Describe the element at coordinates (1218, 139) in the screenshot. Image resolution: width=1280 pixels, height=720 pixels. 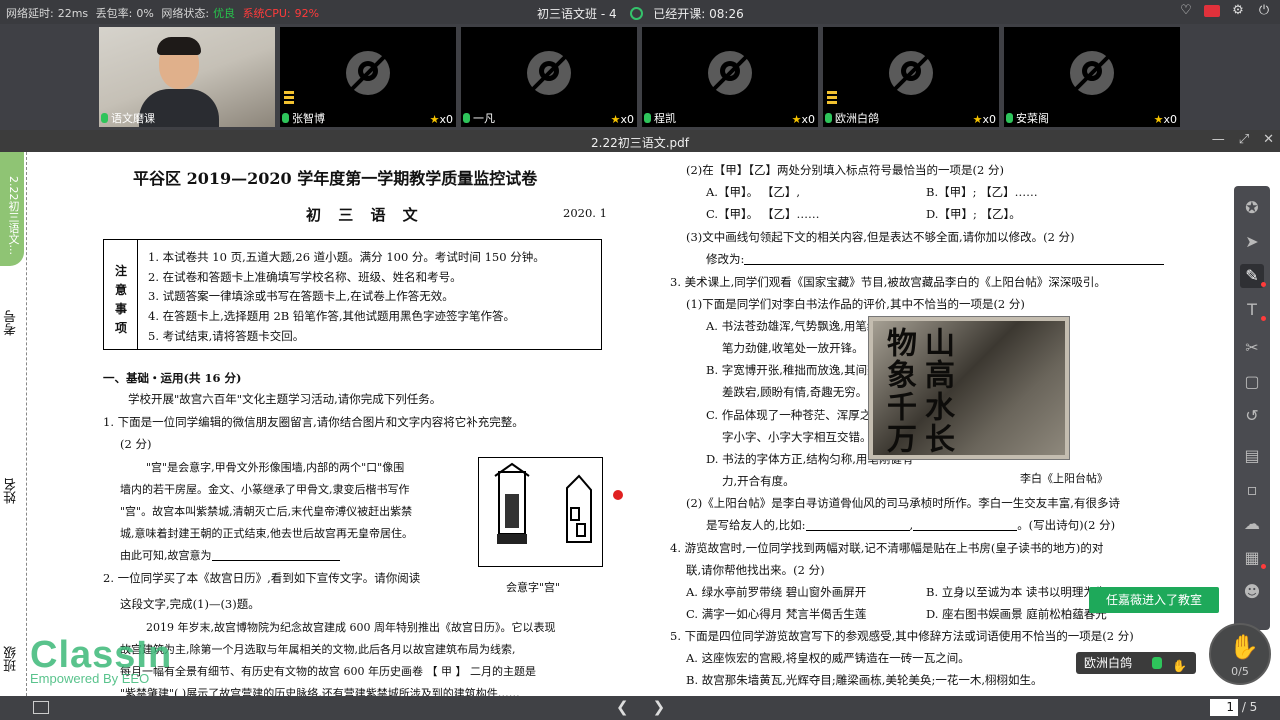
I see `minimize-icon: —` at that location.